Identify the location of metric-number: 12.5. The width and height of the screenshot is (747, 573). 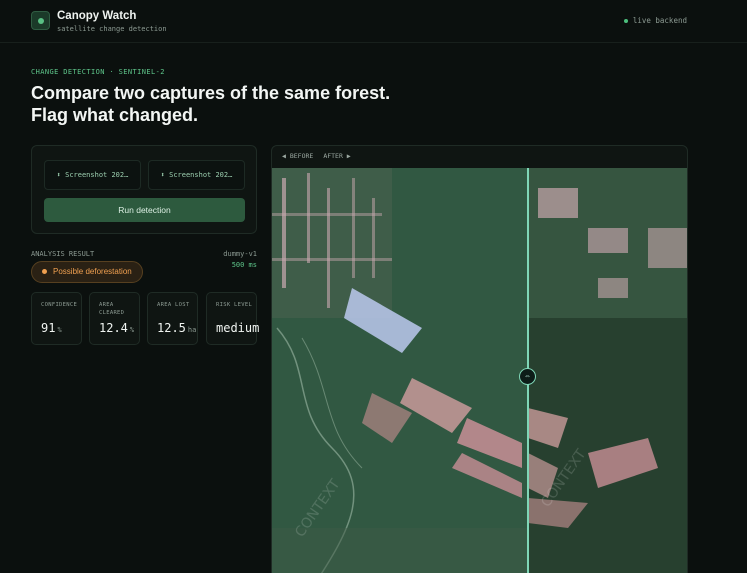
(171, 328).